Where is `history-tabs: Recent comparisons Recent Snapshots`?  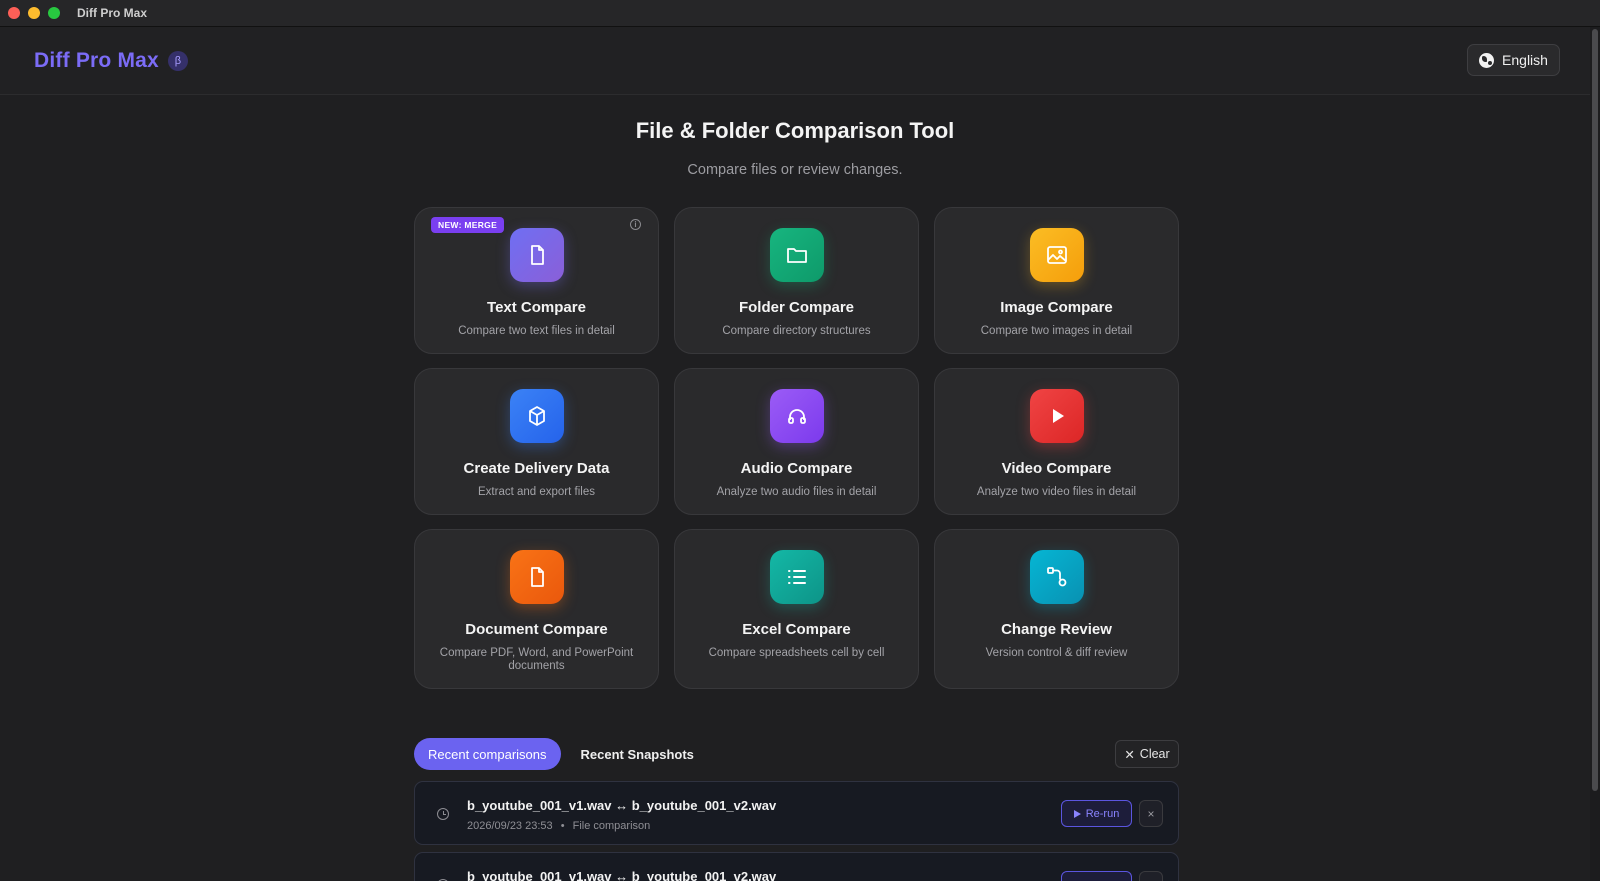 history-tabs: Recent comparisons Recent Snapshots is located at coordinates (561, 754).